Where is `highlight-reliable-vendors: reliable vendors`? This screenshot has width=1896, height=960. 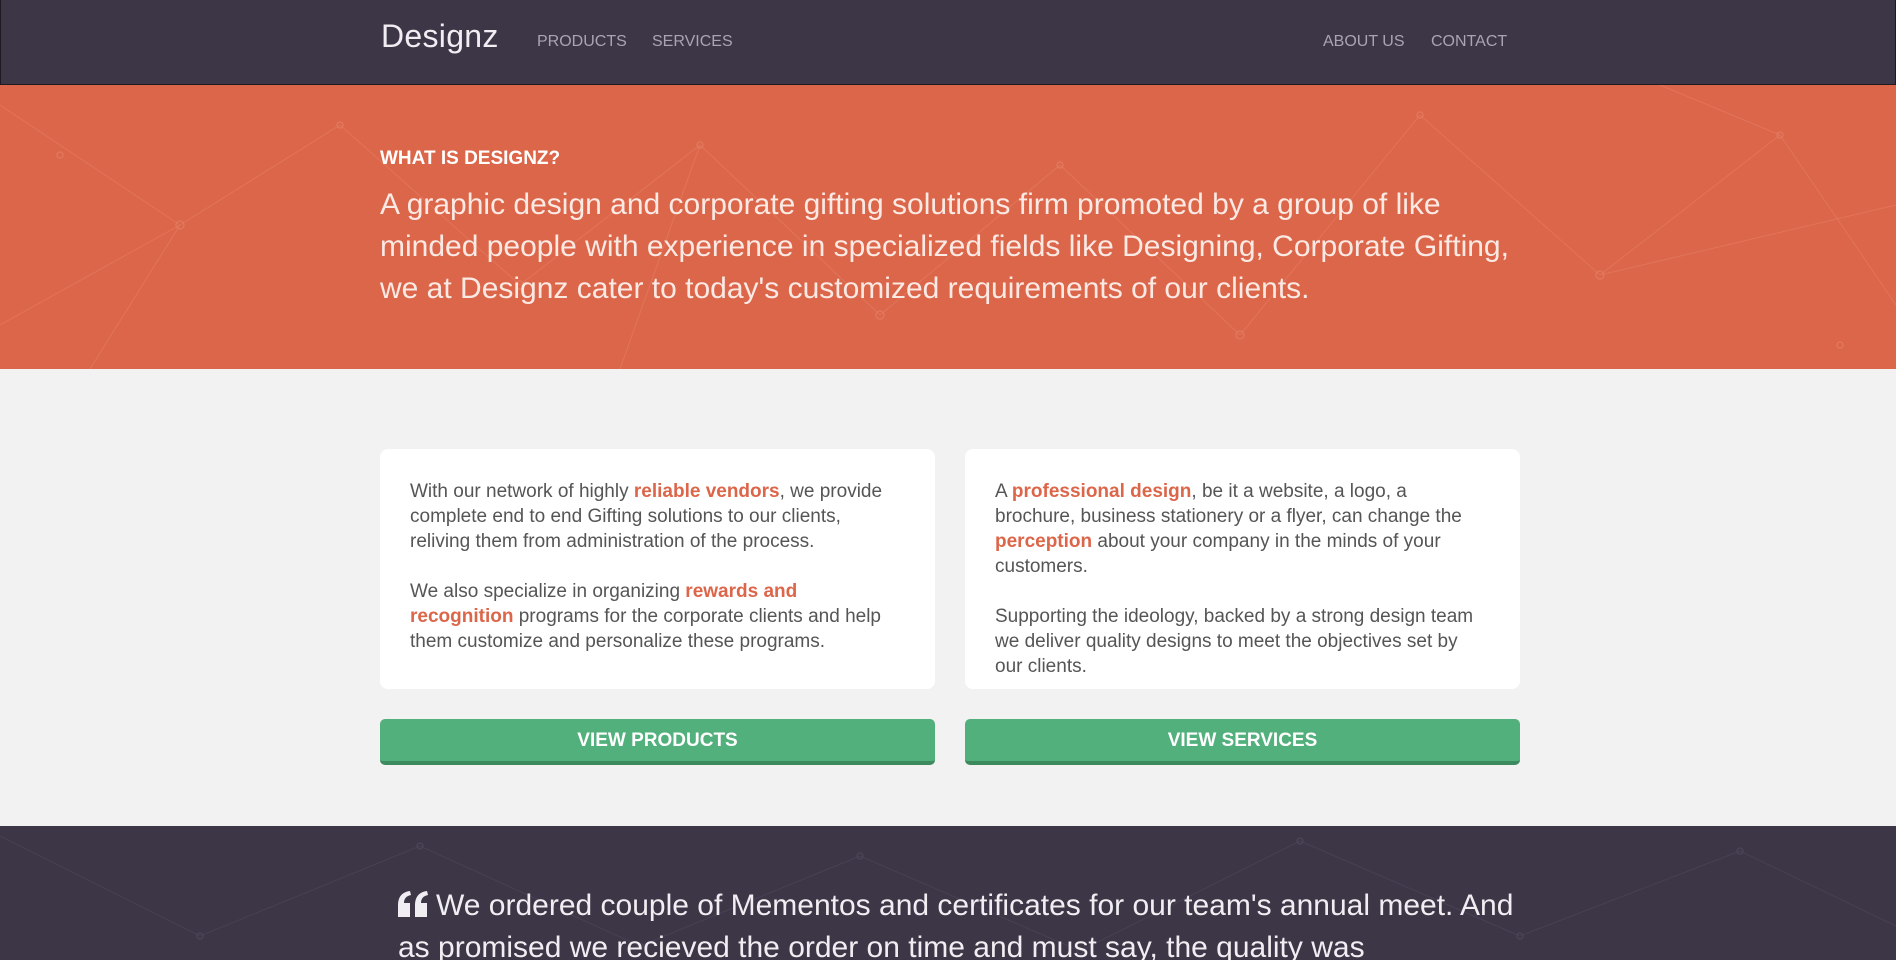 highlight-reliable-vendors: reliable vendors is located at coordinates (706, 491).